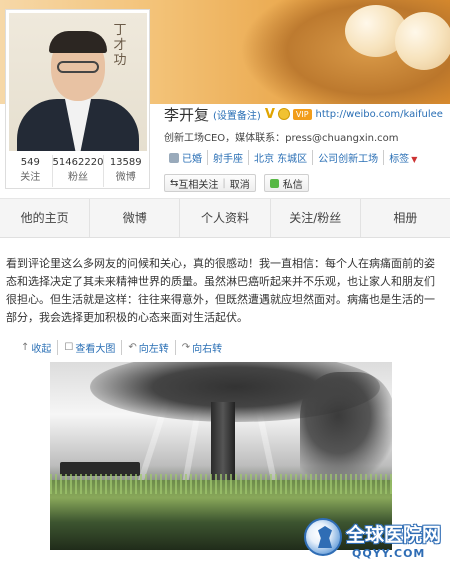 Image resolution: width=450 pixels, height=573 pixels. I want to click on message-icon, so click(274, 183).